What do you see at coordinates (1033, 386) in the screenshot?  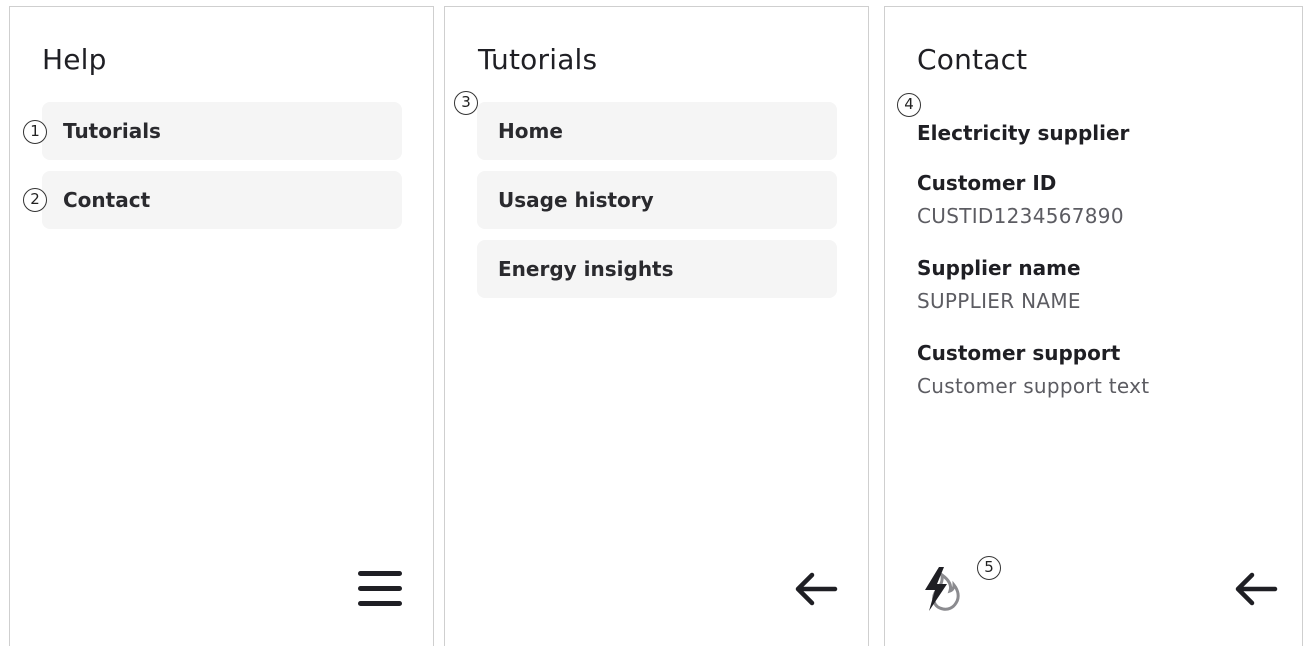 I see `field-value: Customer support text` at bounding box center [1033, 386].